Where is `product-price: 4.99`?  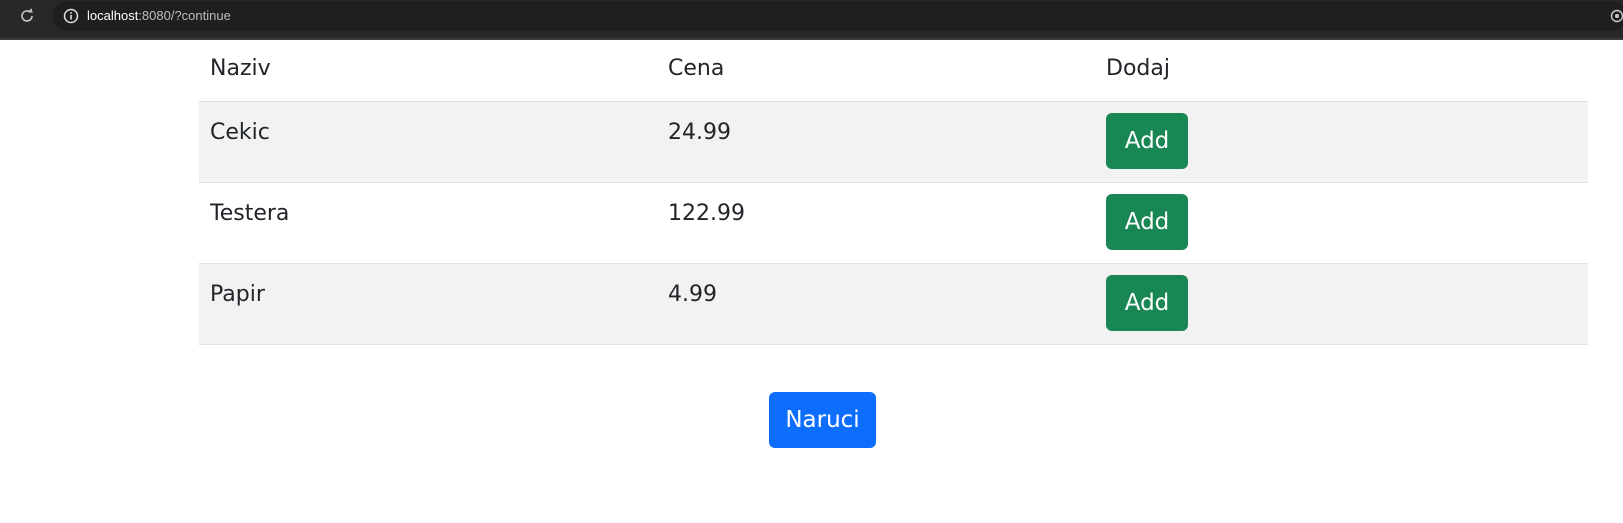
product-price: 4.99 is located at coordinates (876, 304).